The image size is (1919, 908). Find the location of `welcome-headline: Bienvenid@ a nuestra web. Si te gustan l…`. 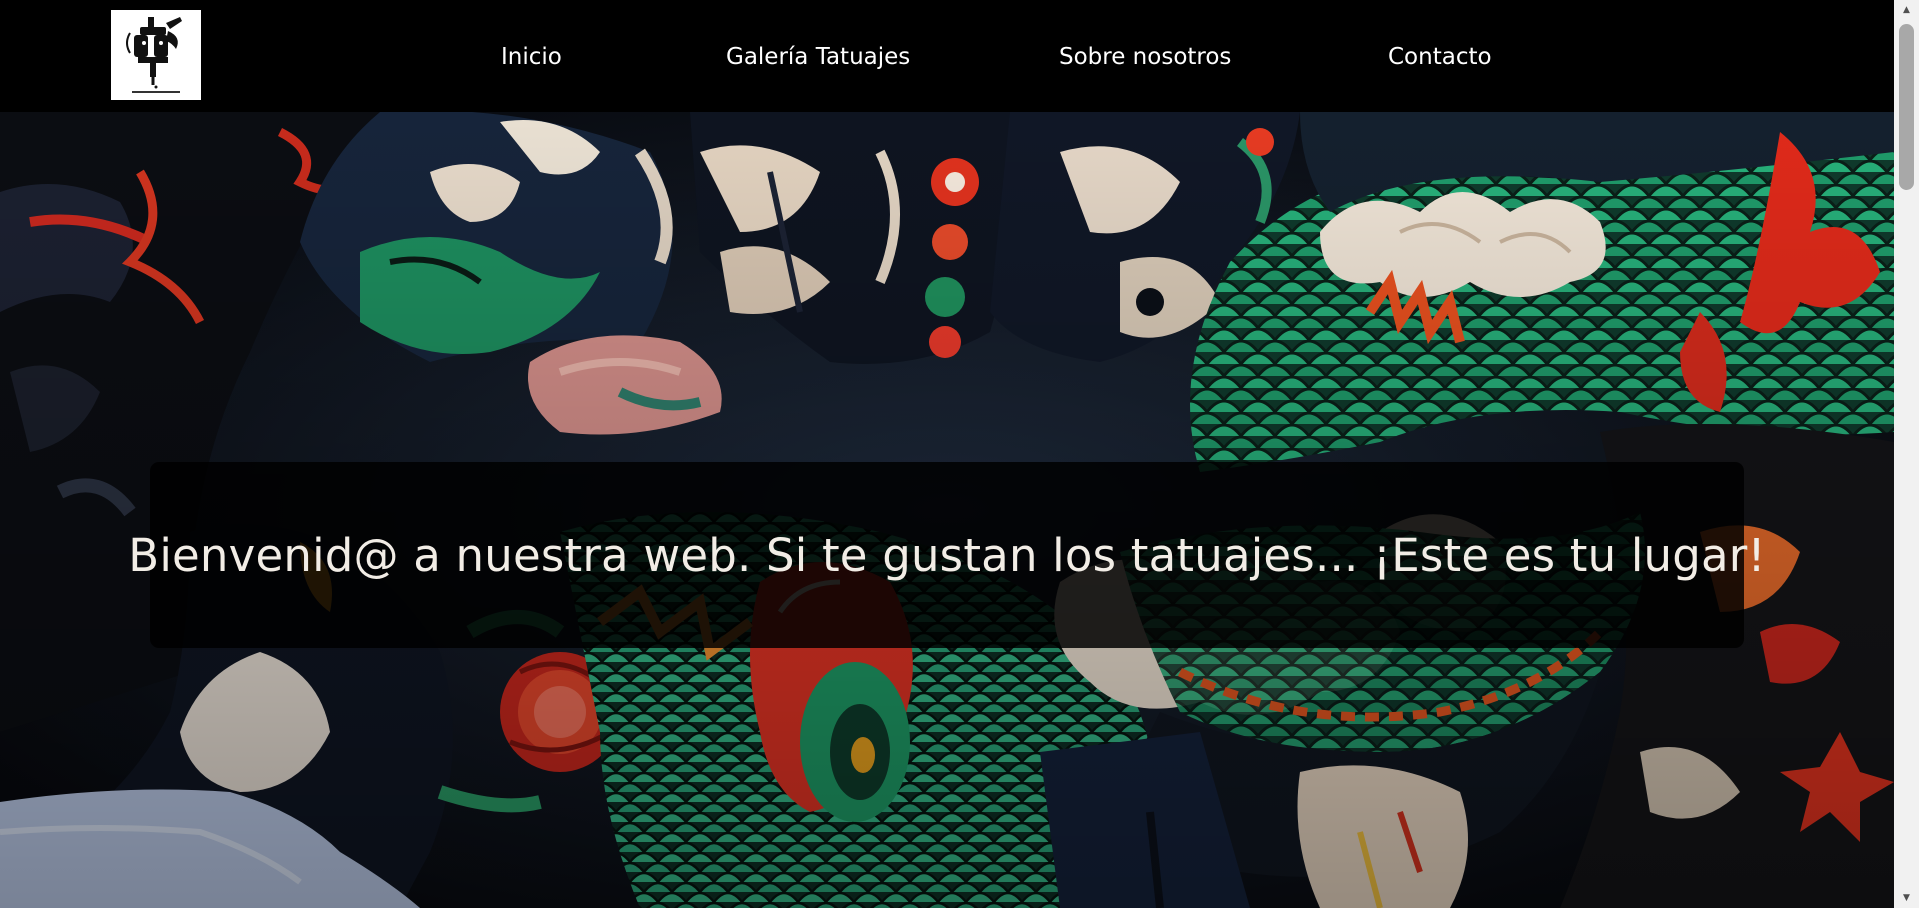

welcome-headline: Bienvenid@ a nuestra web. Si te gustan l… is located at coordinates (947, 555).